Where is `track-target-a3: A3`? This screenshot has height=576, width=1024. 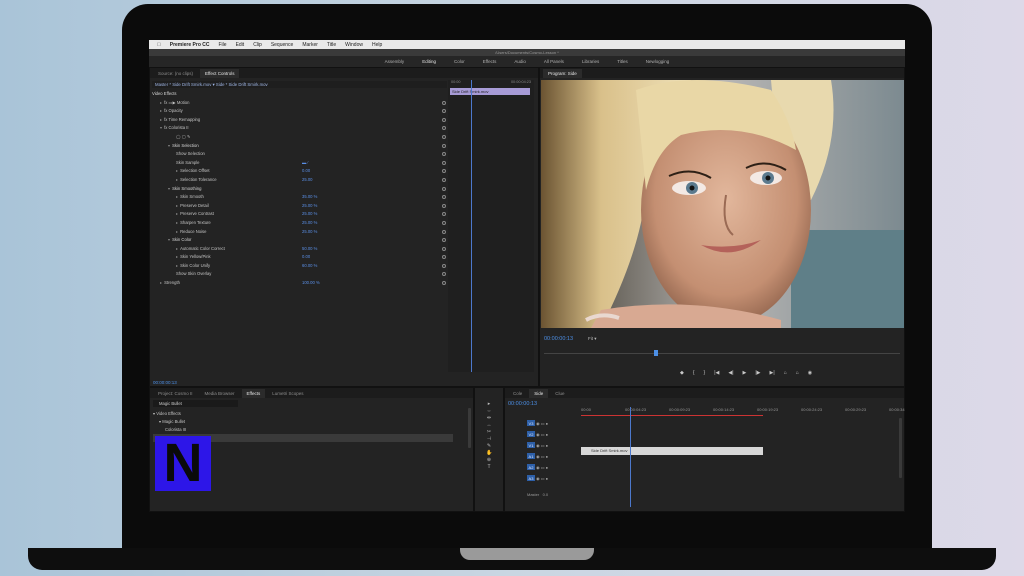
track-target-a3: A3 is located at coordinates (531, 478).